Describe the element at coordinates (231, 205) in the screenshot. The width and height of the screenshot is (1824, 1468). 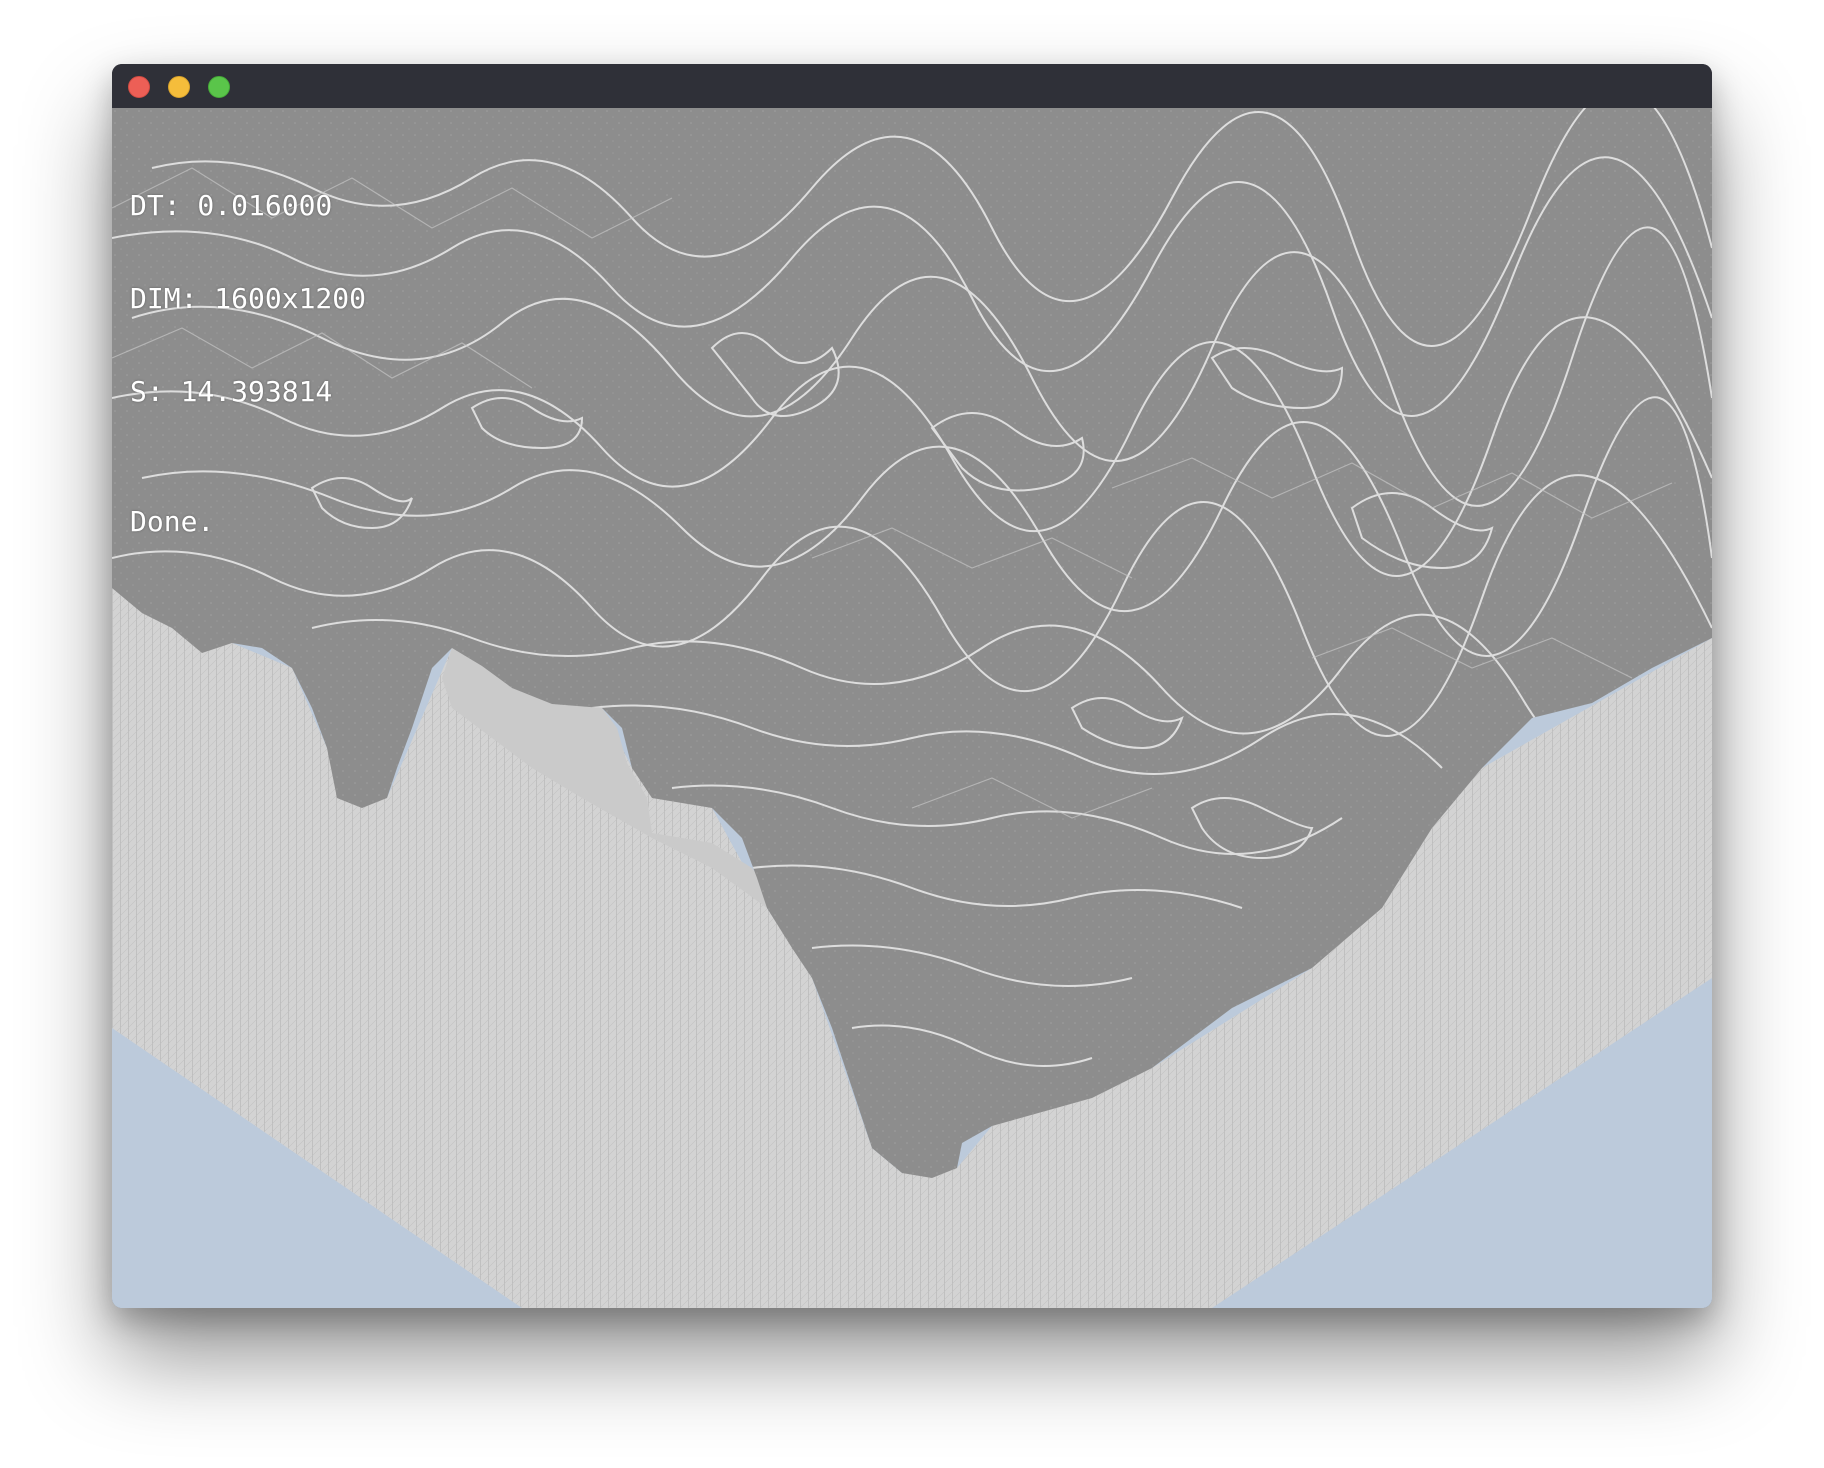
I see `dt-readout: DT: 0.016000` at that location.